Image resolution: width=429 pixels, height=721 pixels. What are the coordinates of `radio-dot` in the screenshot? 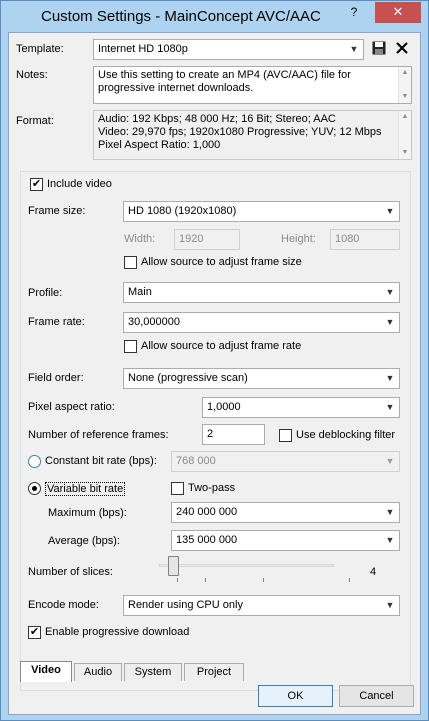 It's located at (34, 488).